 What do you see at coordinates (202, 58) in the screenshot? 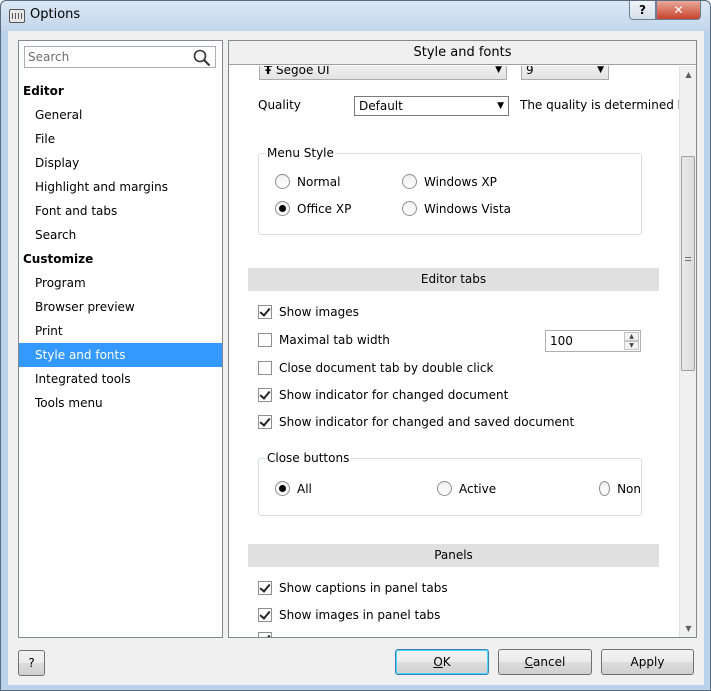
I see `search-icon` at bounding box center [202, 58].